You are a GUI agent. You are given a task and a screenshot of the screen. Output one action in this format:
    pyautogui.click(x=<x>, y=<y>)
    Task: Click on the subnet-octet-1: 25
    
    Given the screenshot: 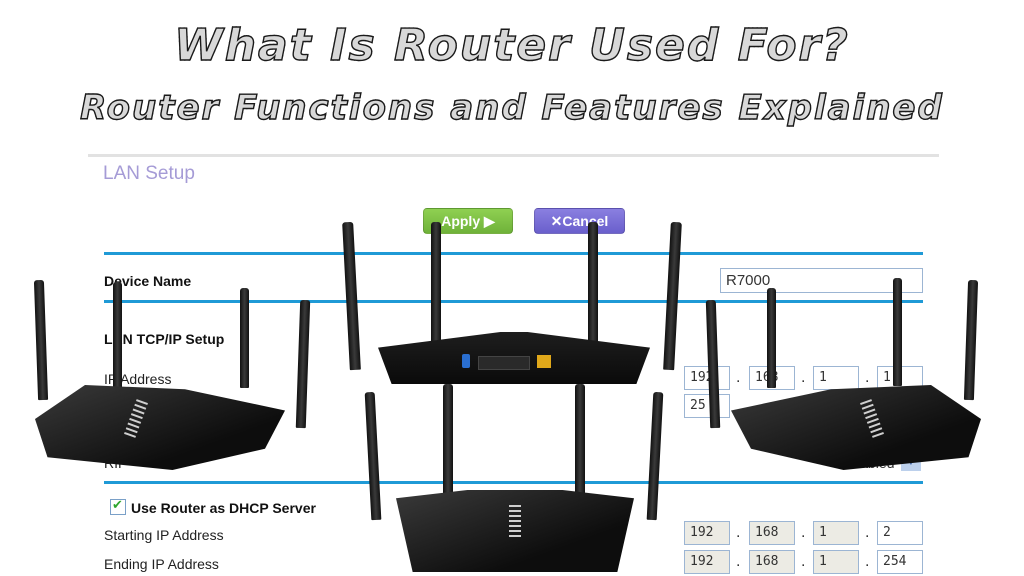 What is the action you would take?
    pyautogui.click(x=707, y=406)
    